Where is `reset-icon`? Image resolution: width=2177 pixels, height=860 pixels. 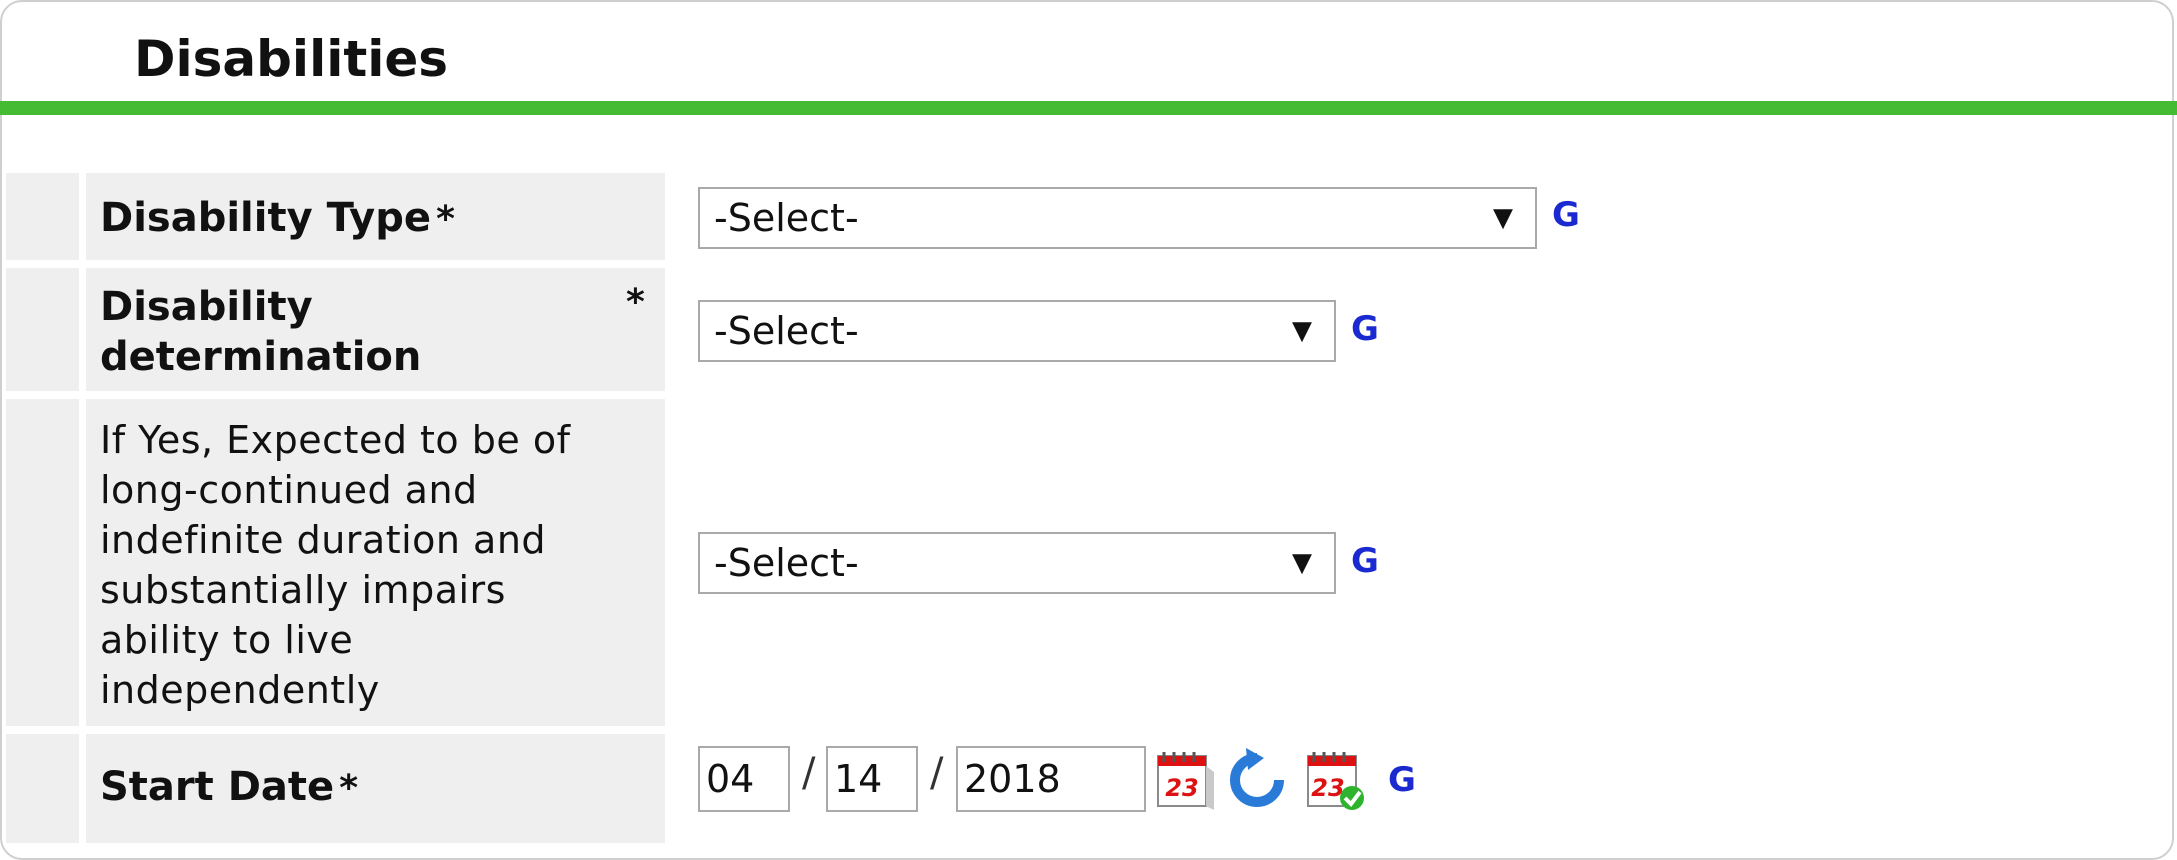
reset-icon is located at coordinates (1257, 779).